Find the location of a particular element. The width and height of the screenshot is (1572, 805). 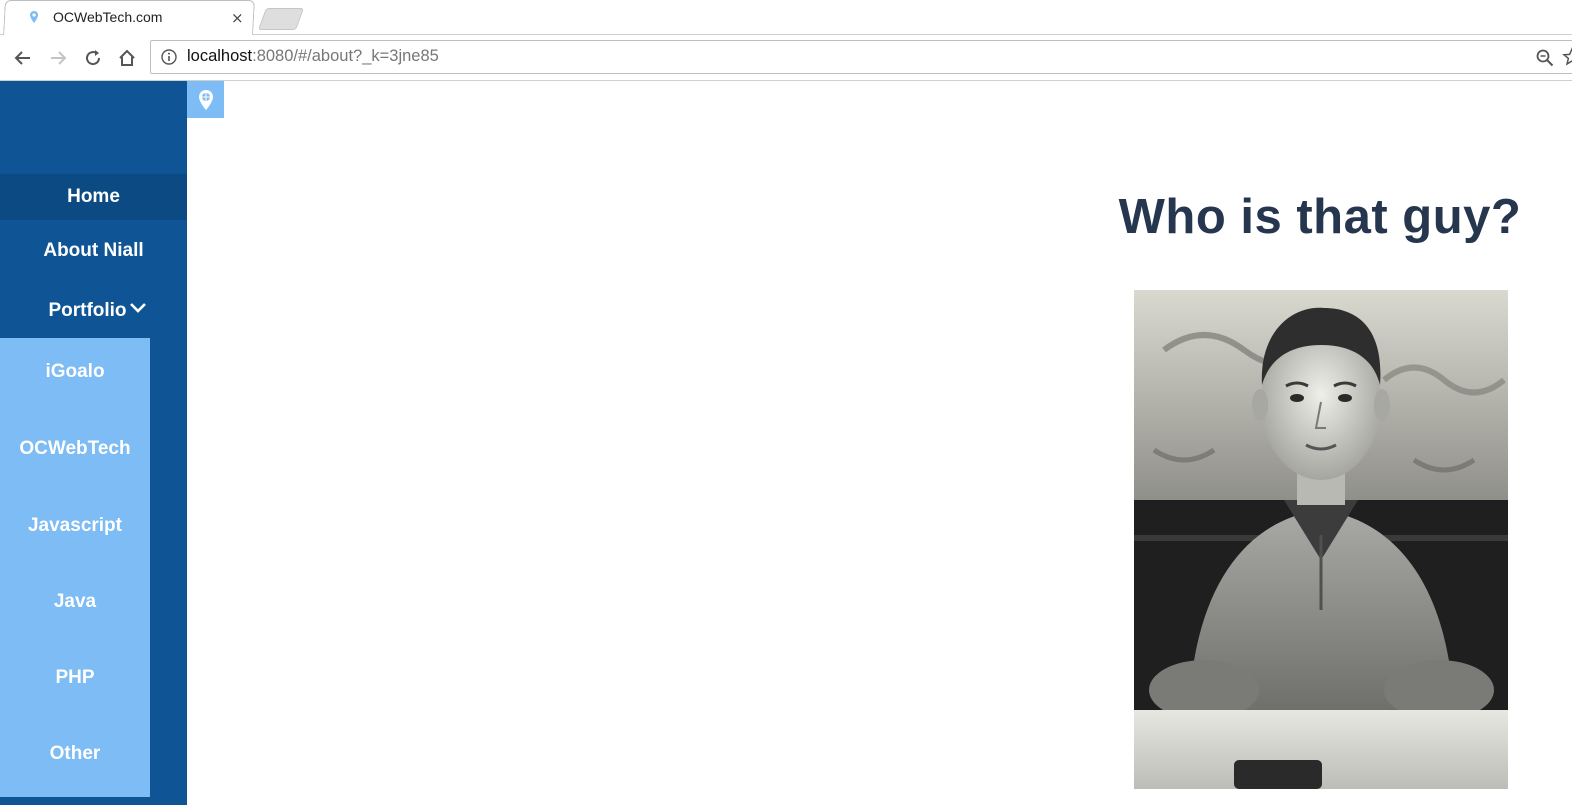

nav-about: About Niall is located at coordinates (93, 251).